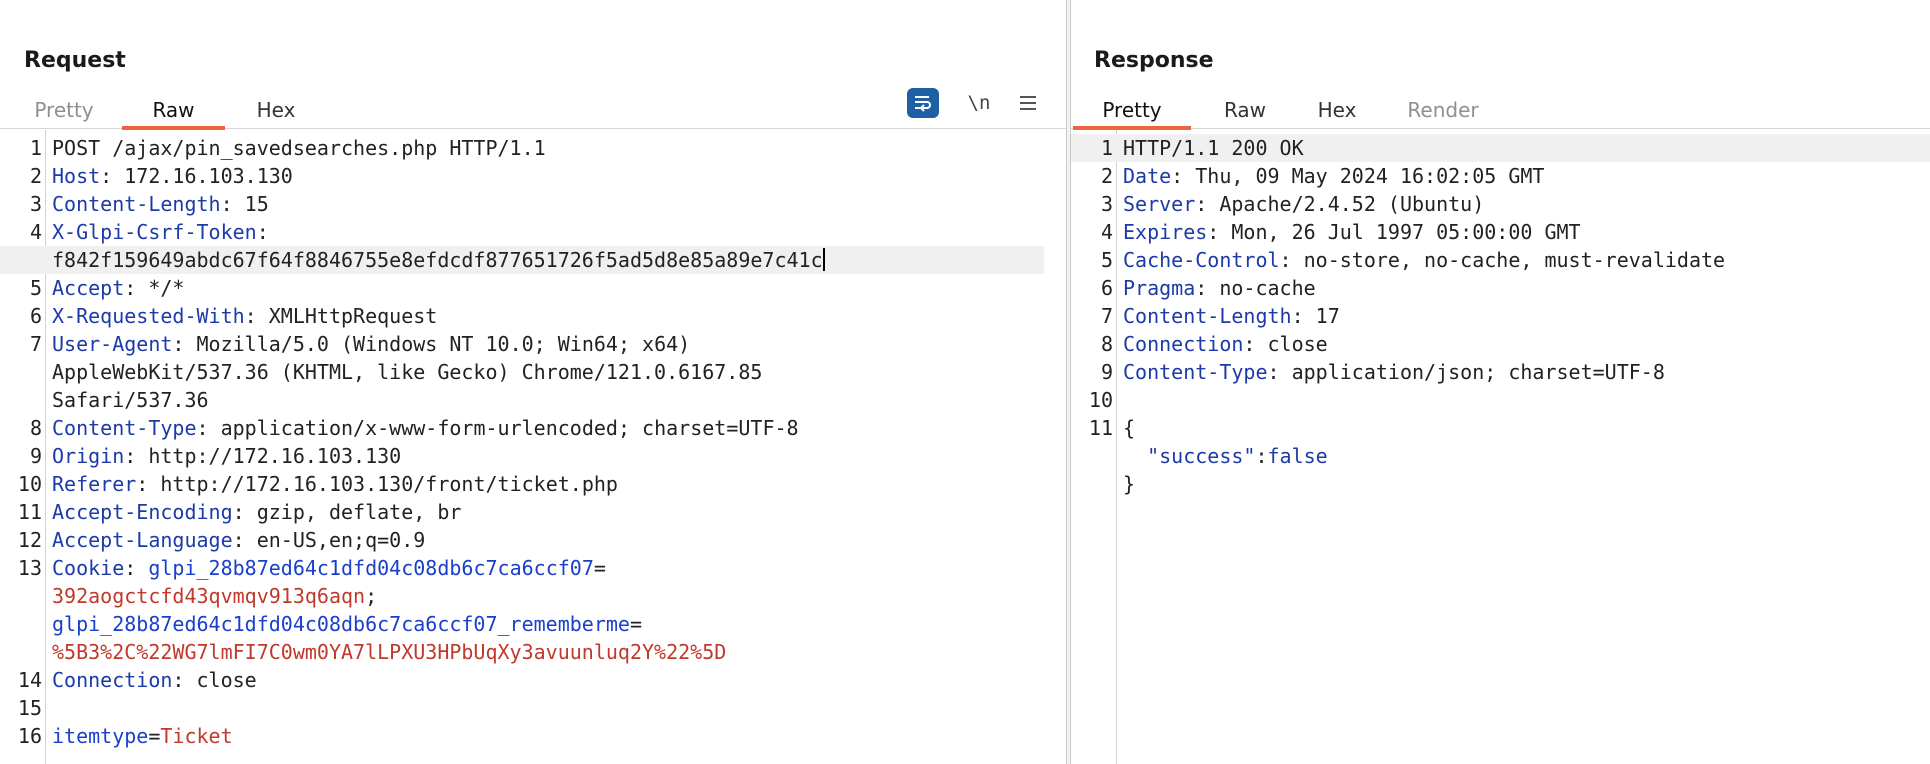 This screenshot has height=764, width=1930. I want to click on line-number: 6, so click(35, 316).